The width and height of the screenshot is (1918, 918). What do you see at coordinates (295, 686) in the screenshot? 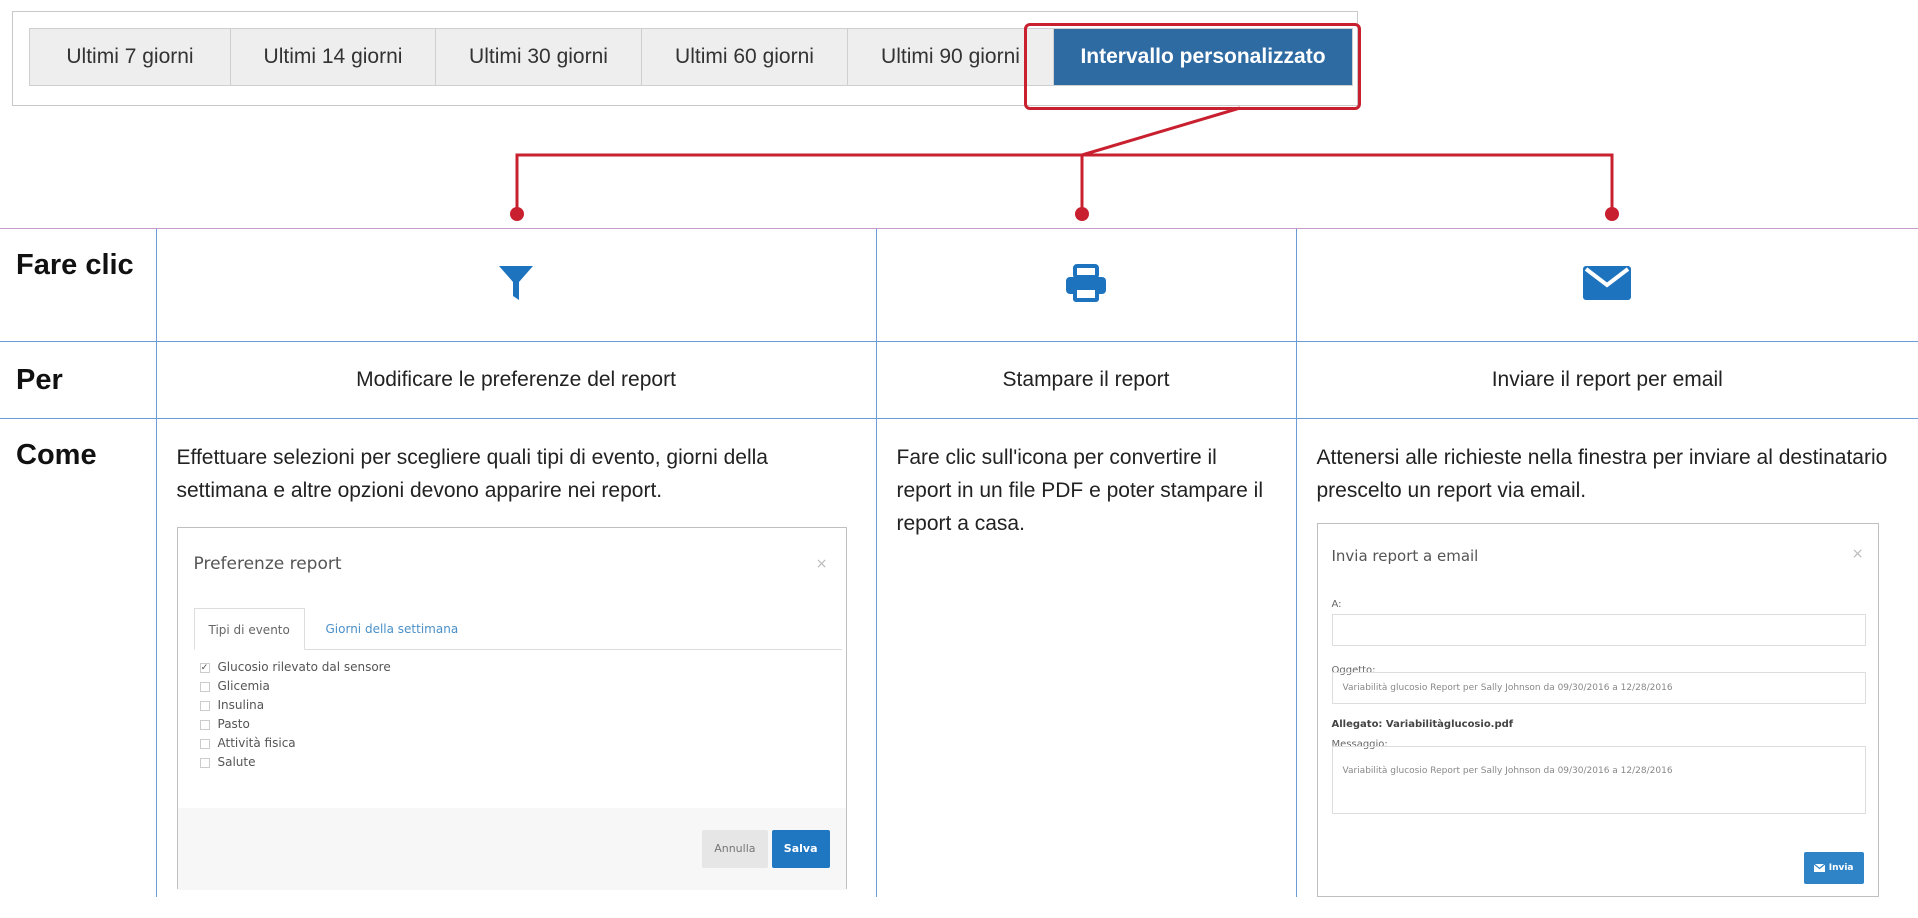
I see `list-item: Glicemia` at bounding box center [295, 686].